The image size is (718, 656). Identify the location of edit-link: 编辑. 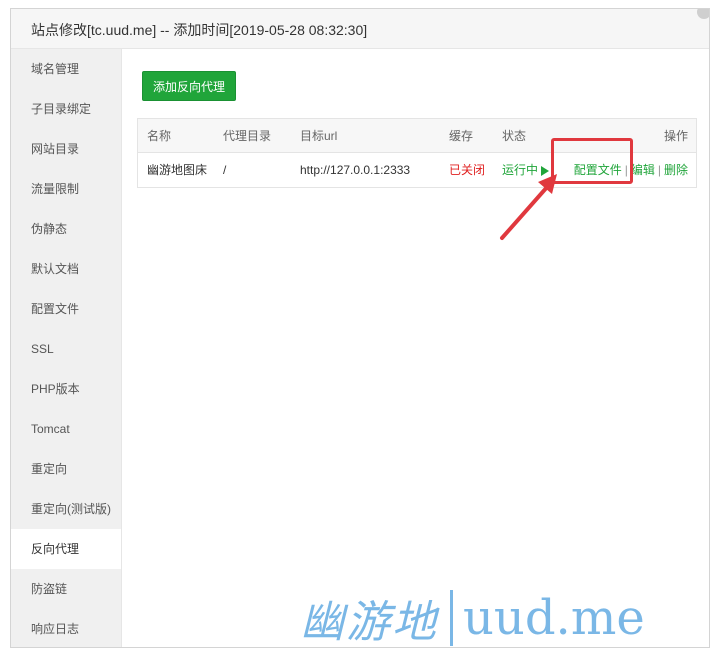
(643, 170).